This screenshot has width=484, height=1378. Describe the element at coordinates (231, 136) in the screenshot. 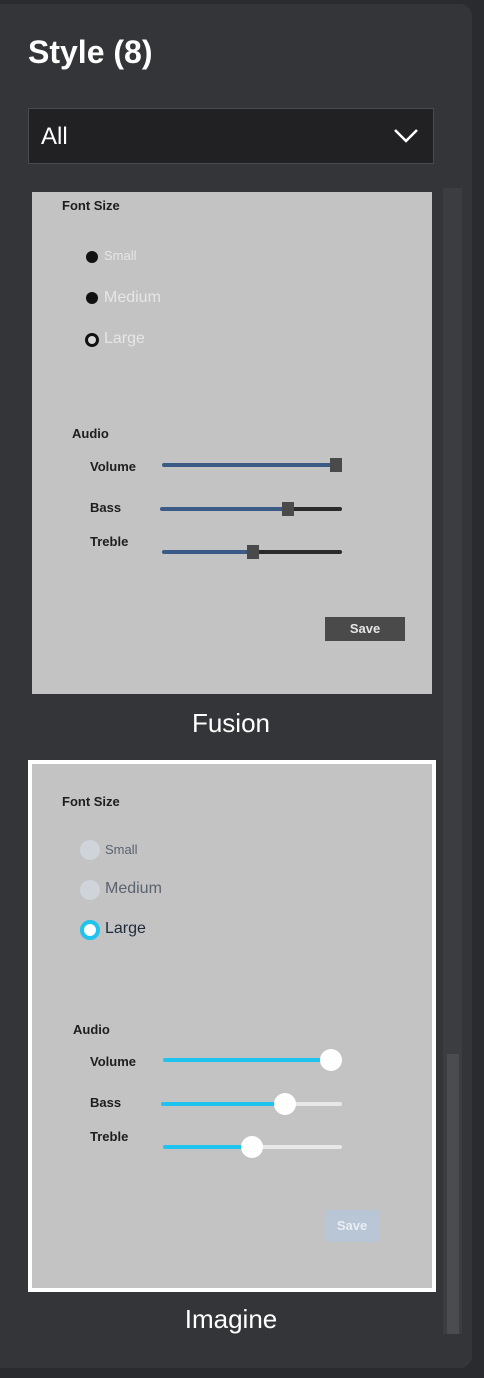

I see `style-filter-dropdown: All` at that location.